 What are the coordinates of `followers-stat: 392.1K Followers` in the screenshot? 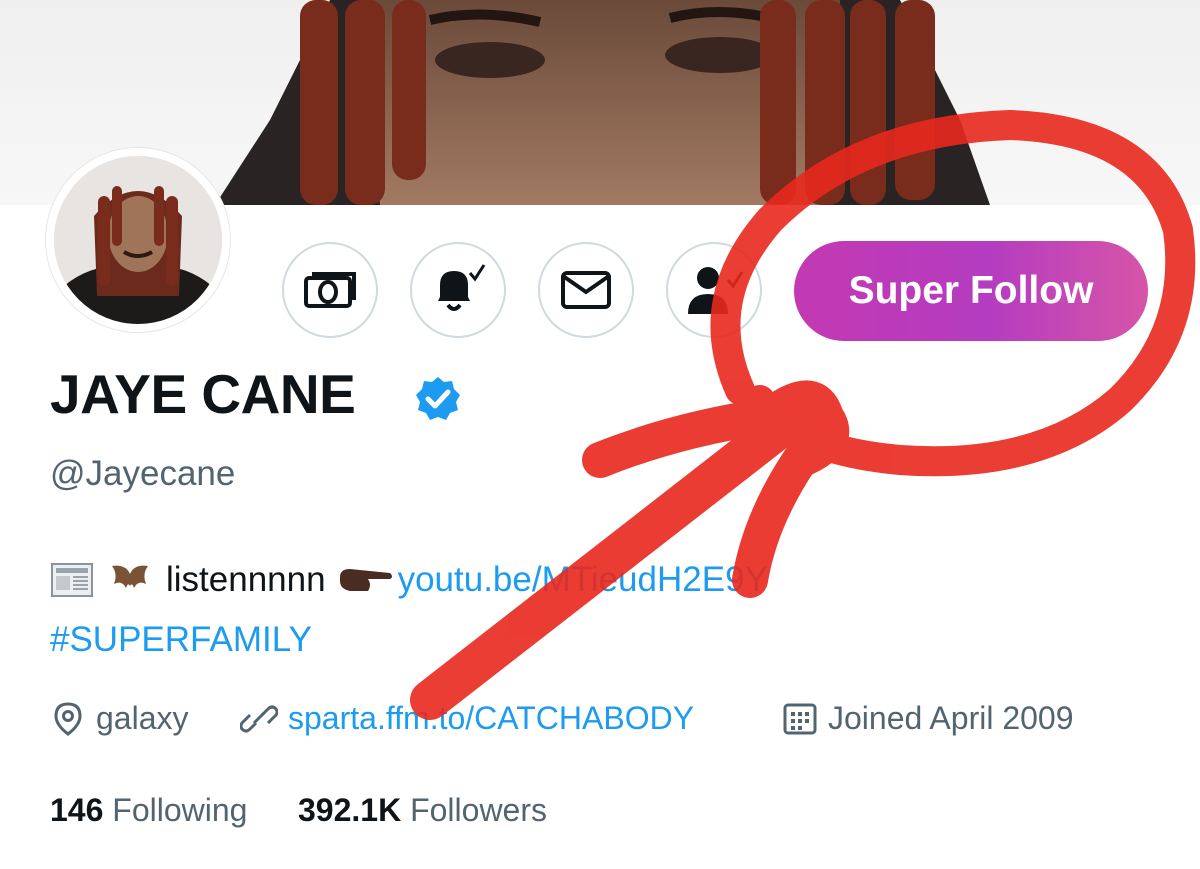 It's located at (422, 810).